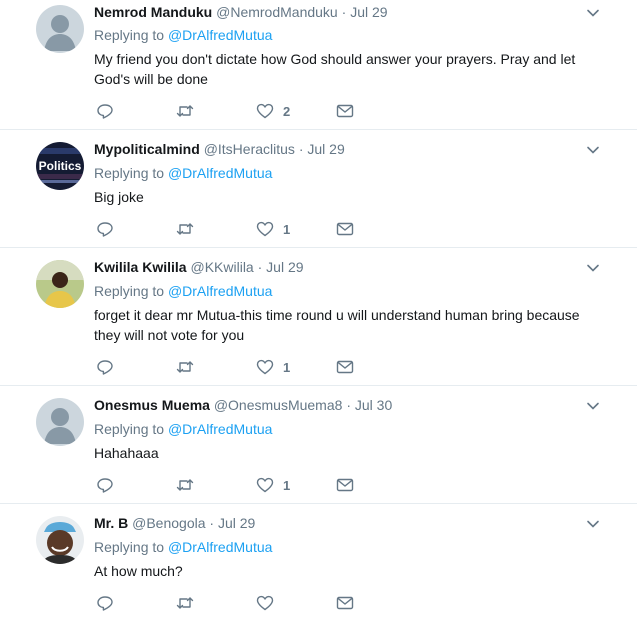 The image size is (637, 621). Describe the element at coordinates (344, 197) in the screenshot. I see `tweet-text: Big joke` at that location.